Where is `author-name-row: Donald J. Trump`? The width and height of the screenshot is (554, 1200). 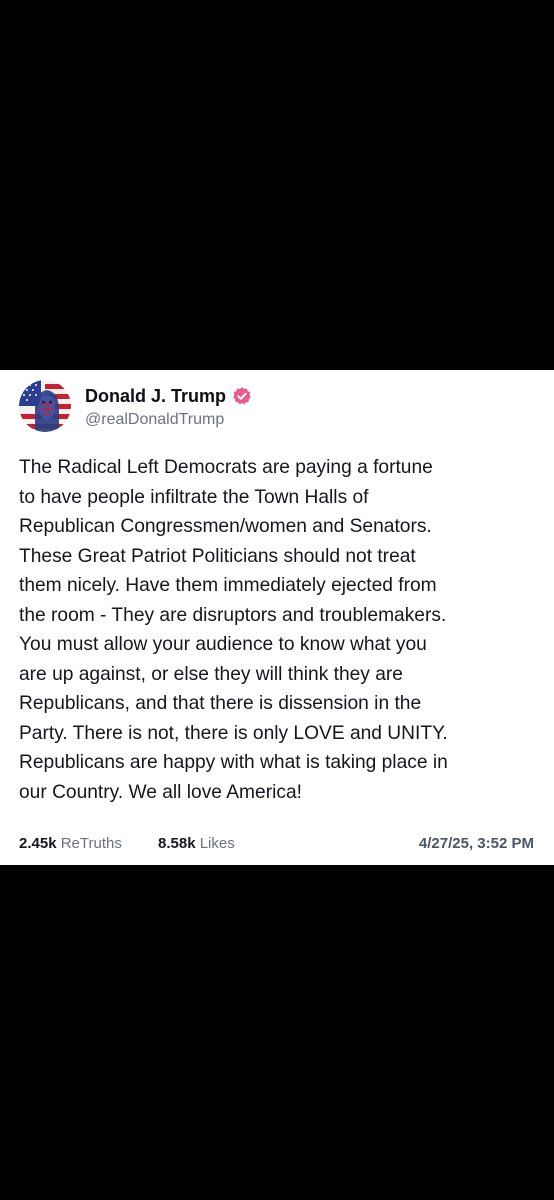
author-name-row: Donald J. Trump is located at coordinates (168, 396).